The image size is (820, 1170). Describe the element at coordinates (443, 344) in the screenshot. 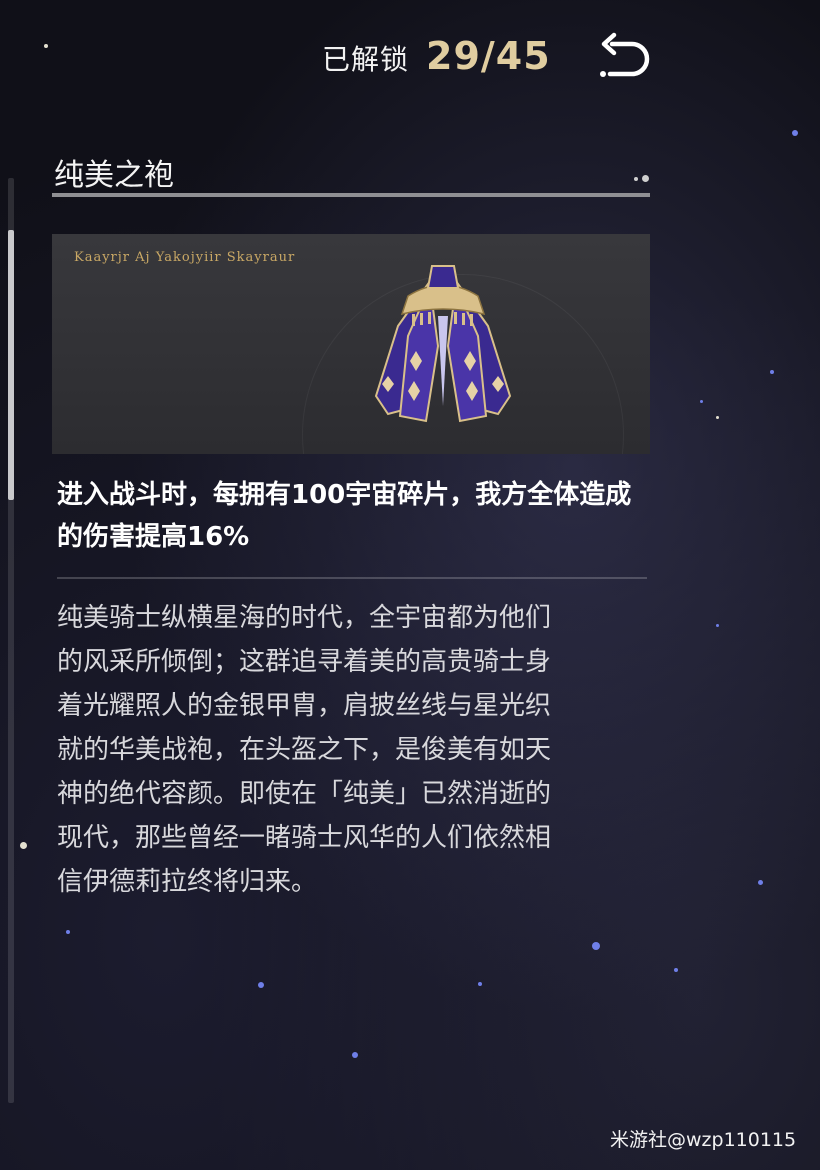

I see `cloak-icon` at that location.